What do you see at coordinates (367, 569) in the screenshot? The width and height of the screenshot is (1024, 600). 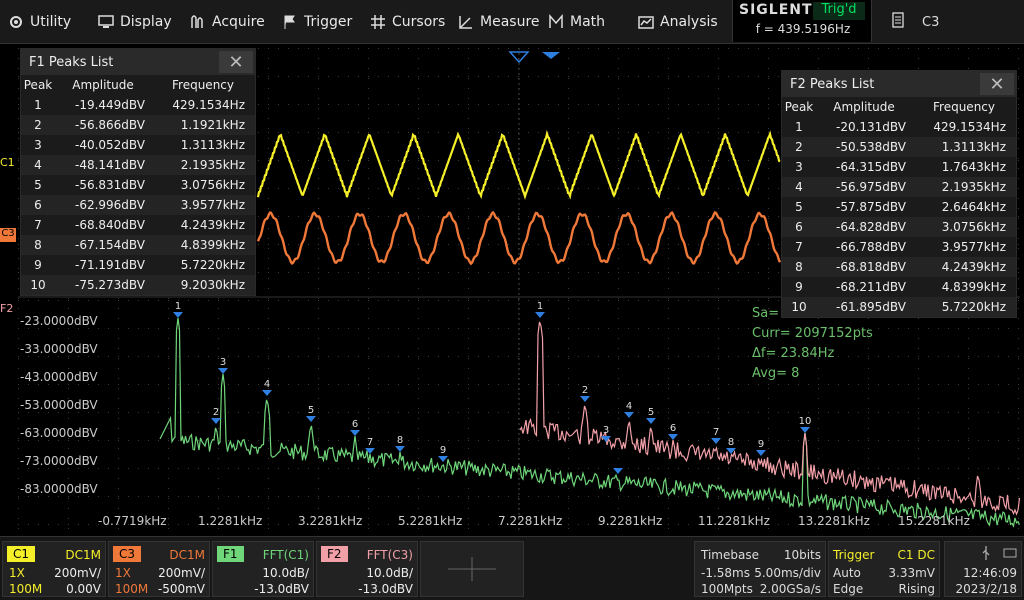 I see `f2-status: F2 FFT(C3) 10.0dB/ -13.0dBV` at bounding box center [367, 569].